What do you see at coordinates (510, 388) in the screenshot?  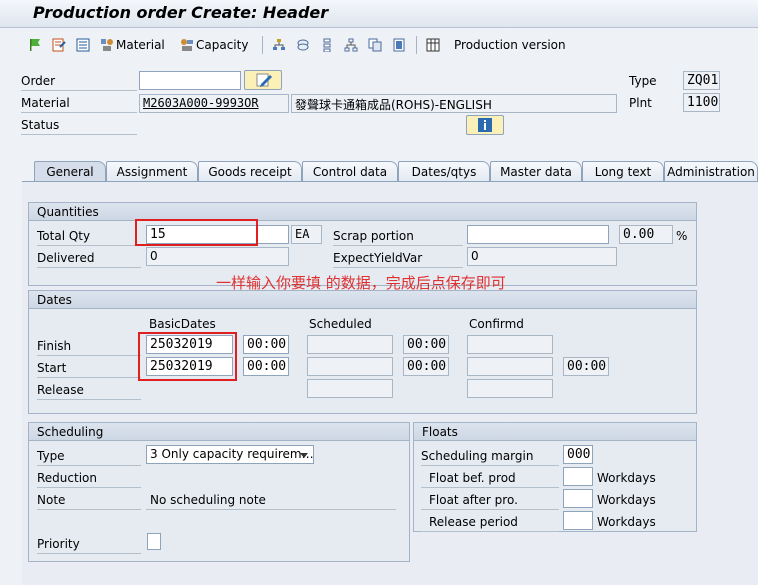 I see `release-confirmed-date` at bounding box center [510, 388].